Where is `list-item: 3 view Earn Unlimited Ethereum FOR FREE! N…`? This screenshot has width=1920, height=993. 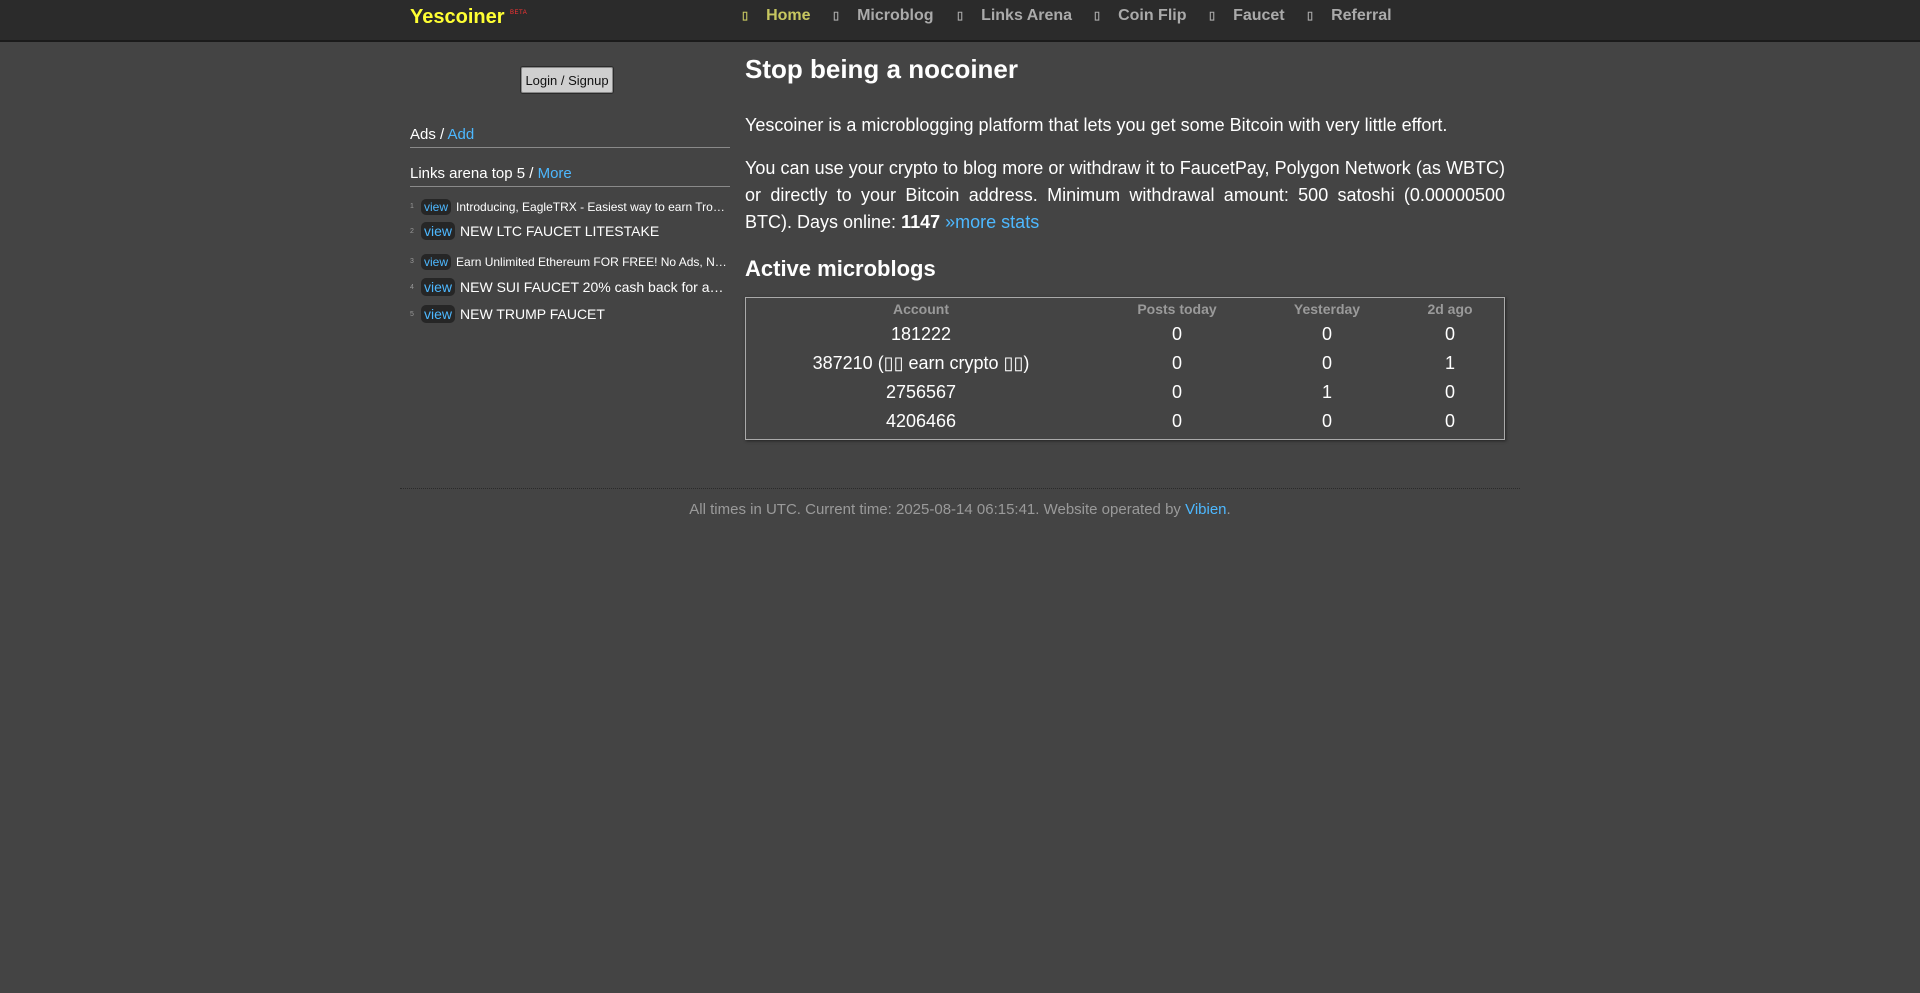 list-item: 3 view Earn Unlimited Ethereum FOR FREE! N… is located at coordinates (570, 262).